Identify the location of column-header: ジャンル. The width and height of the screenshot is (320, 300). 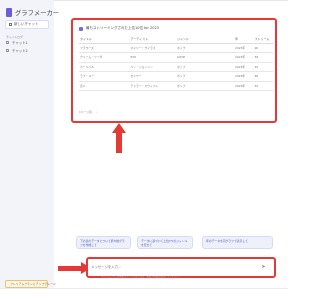
(205, 40).